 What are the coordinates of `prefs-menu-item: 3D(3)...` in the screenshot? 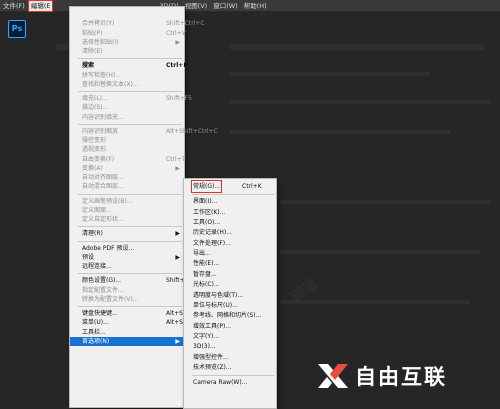 It's located at (230, 346).